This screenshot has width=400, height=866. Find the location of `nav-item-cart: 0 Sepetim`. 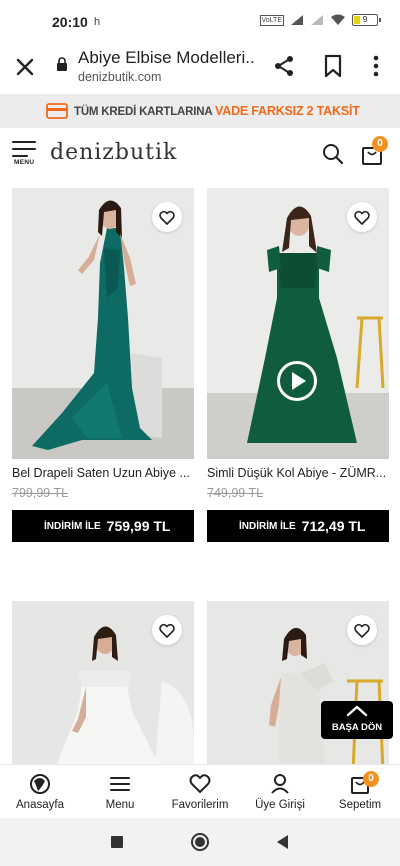

nav-item-cart: 0 Sepetim is located at coordinates (360, 794).